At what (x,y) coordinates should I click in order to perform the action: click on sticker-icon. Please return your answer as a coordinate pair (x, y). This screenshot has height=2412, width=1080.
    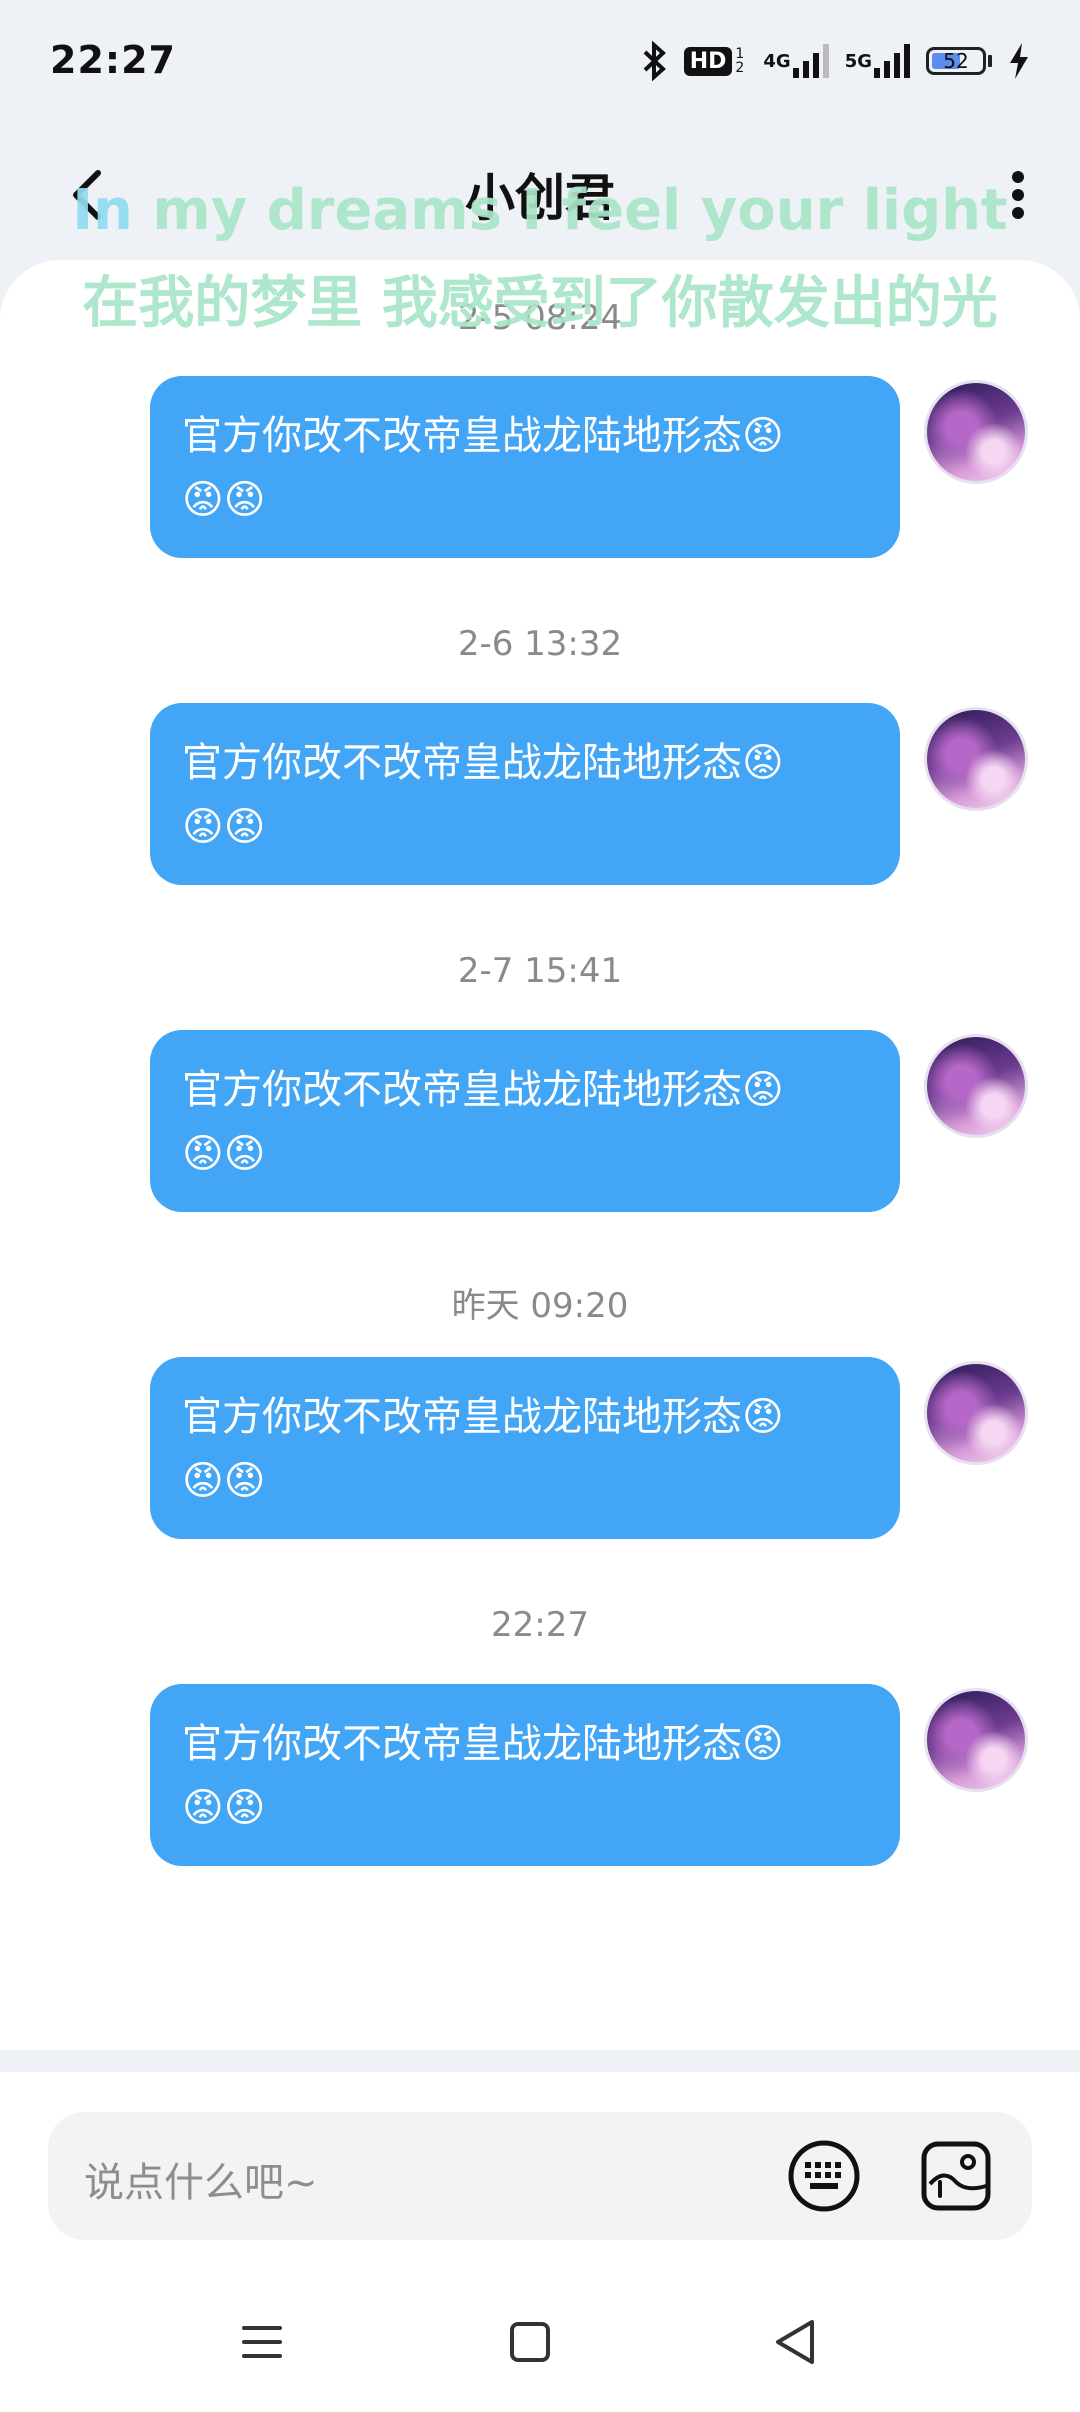
    Looking at the image, I should click on (956, 2176).